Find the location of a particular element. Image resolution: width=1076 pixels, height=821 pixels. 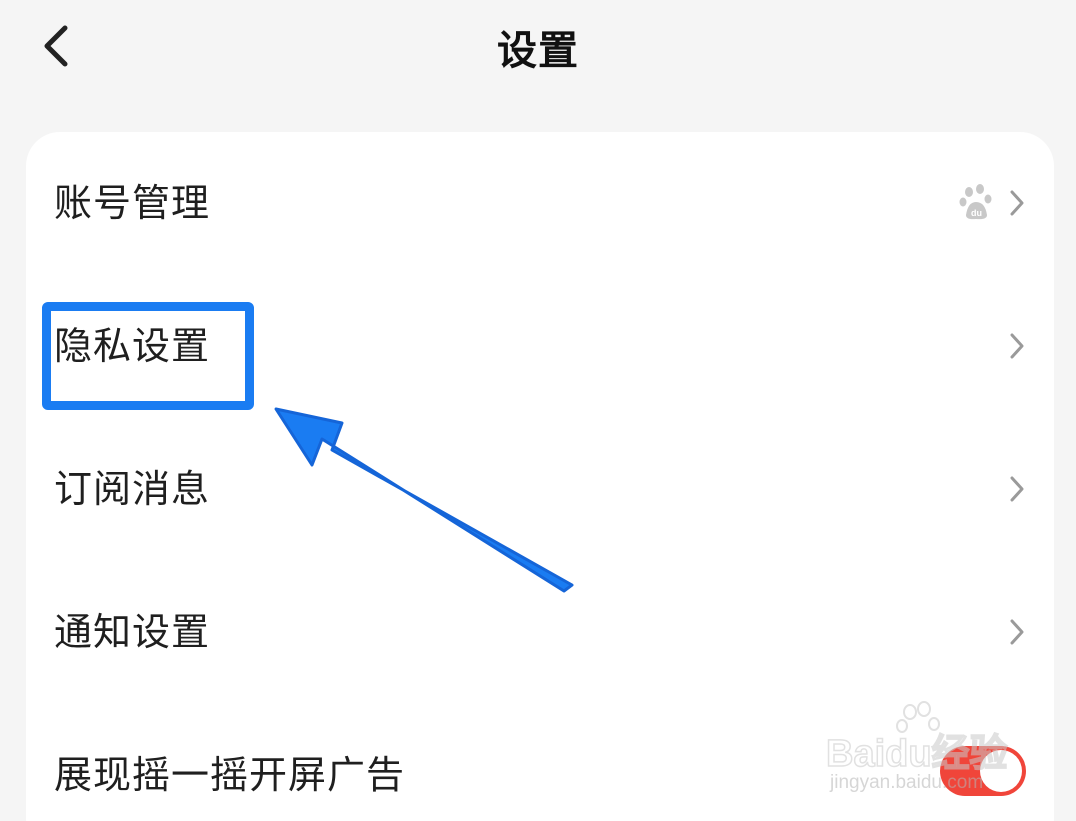

settings-item-label: 展现摇一摇开屏广告 is located at coordinates (230, 775).